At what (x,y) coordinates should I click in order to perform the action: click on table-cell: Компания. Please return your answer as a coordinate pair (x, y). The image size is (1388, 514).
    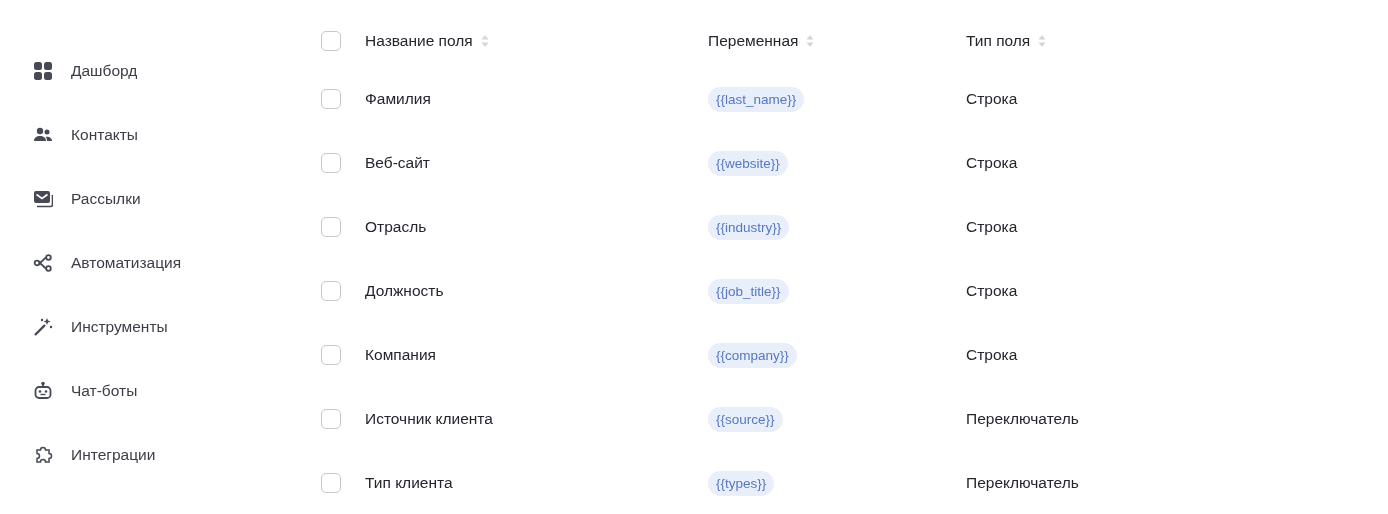
    Looking at the image, I should click on (400, 354).